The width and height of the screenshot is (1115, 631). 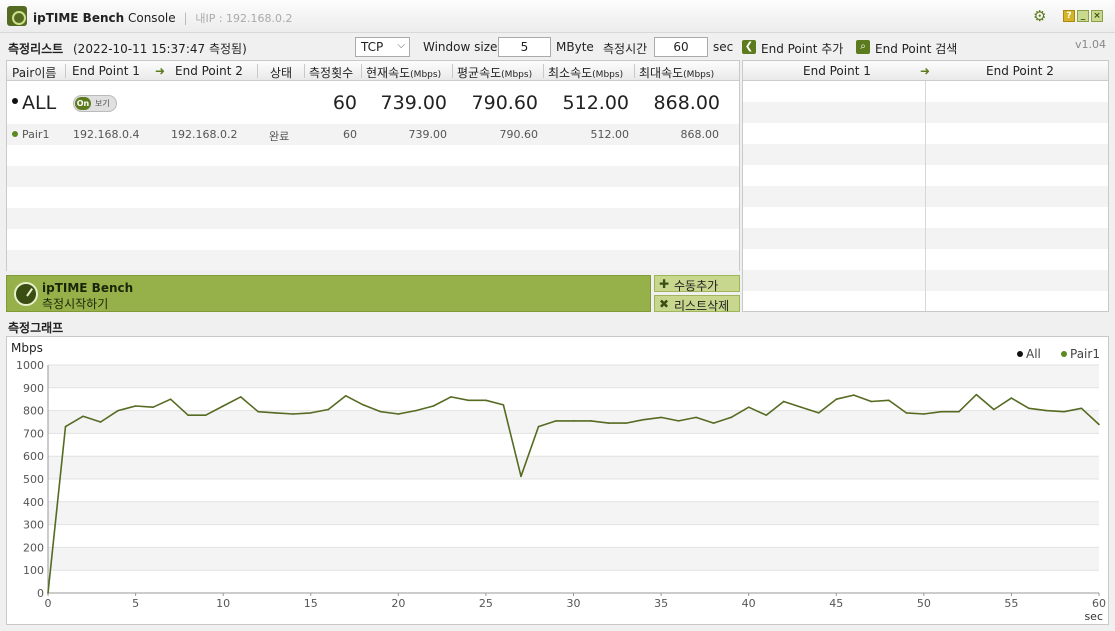 I want to click on manual-add-button: ✚ 수동추가, so click(x=697, y=284).